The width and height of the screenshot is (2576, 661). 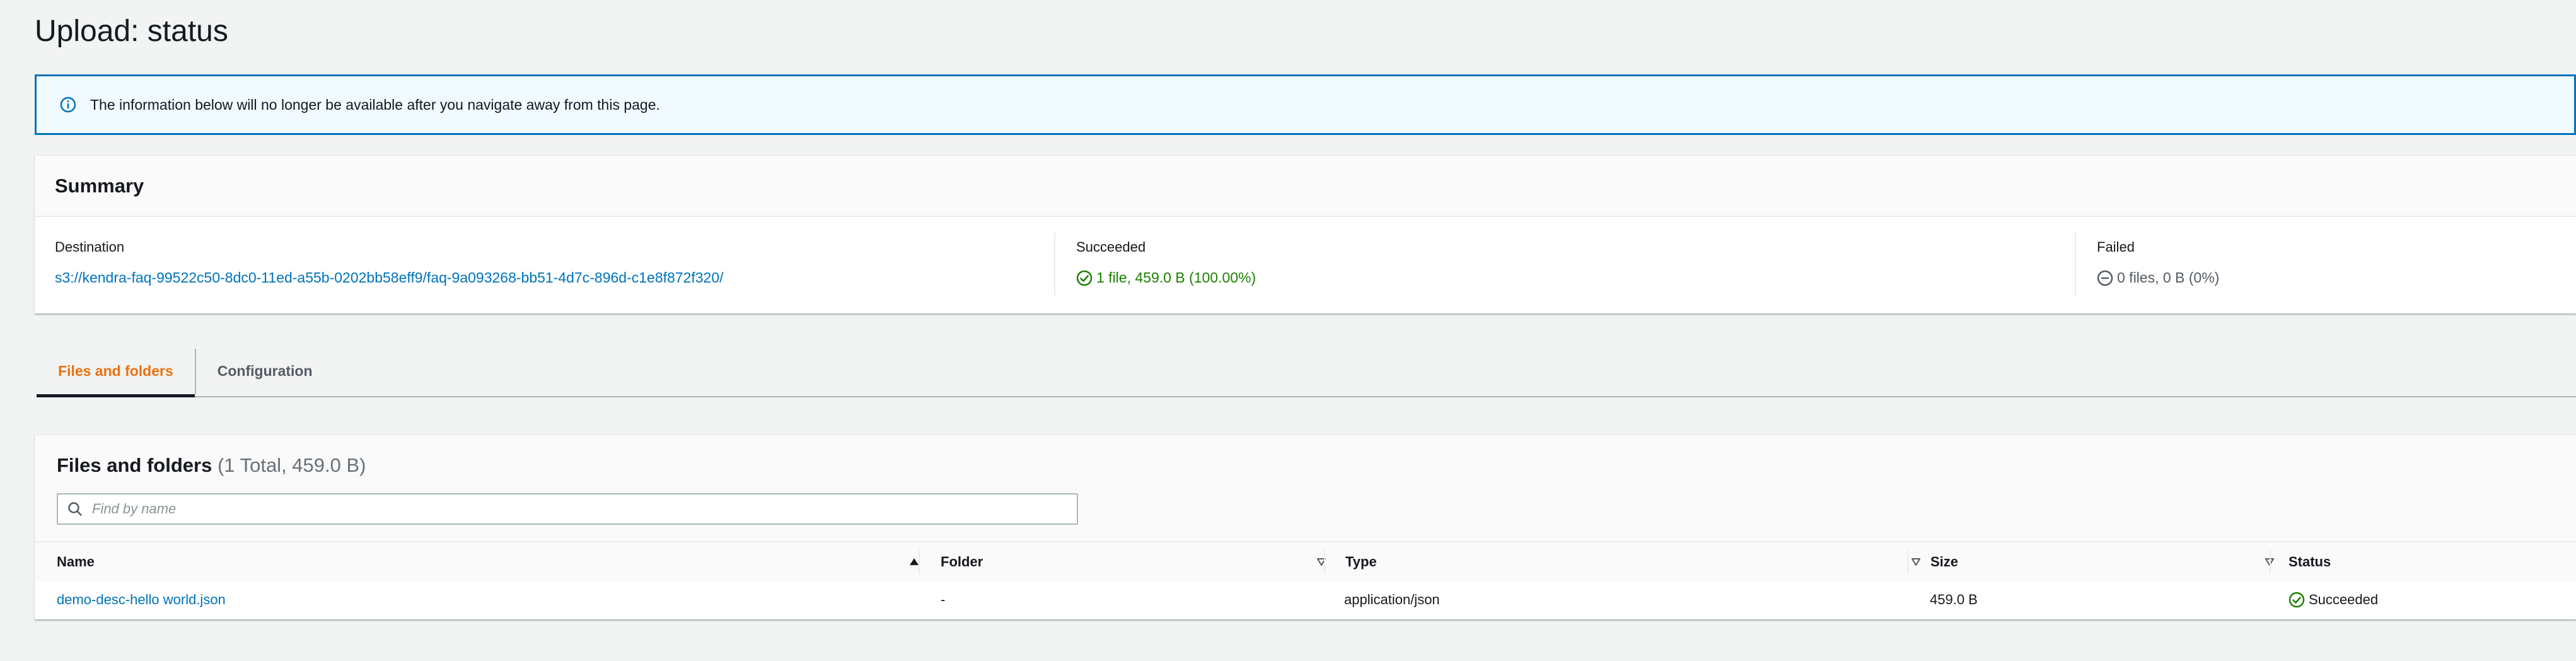 I want to click on column-header-name-label: Name, so click(x=76, y=562).